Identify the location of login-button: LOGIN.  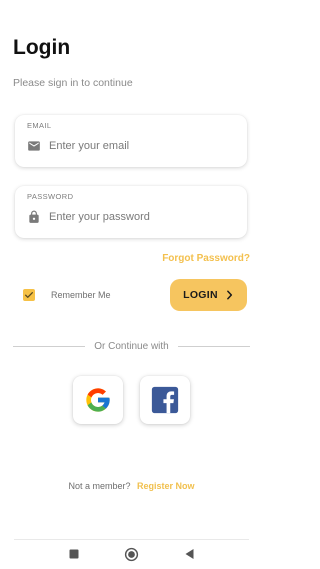
(208, 295).